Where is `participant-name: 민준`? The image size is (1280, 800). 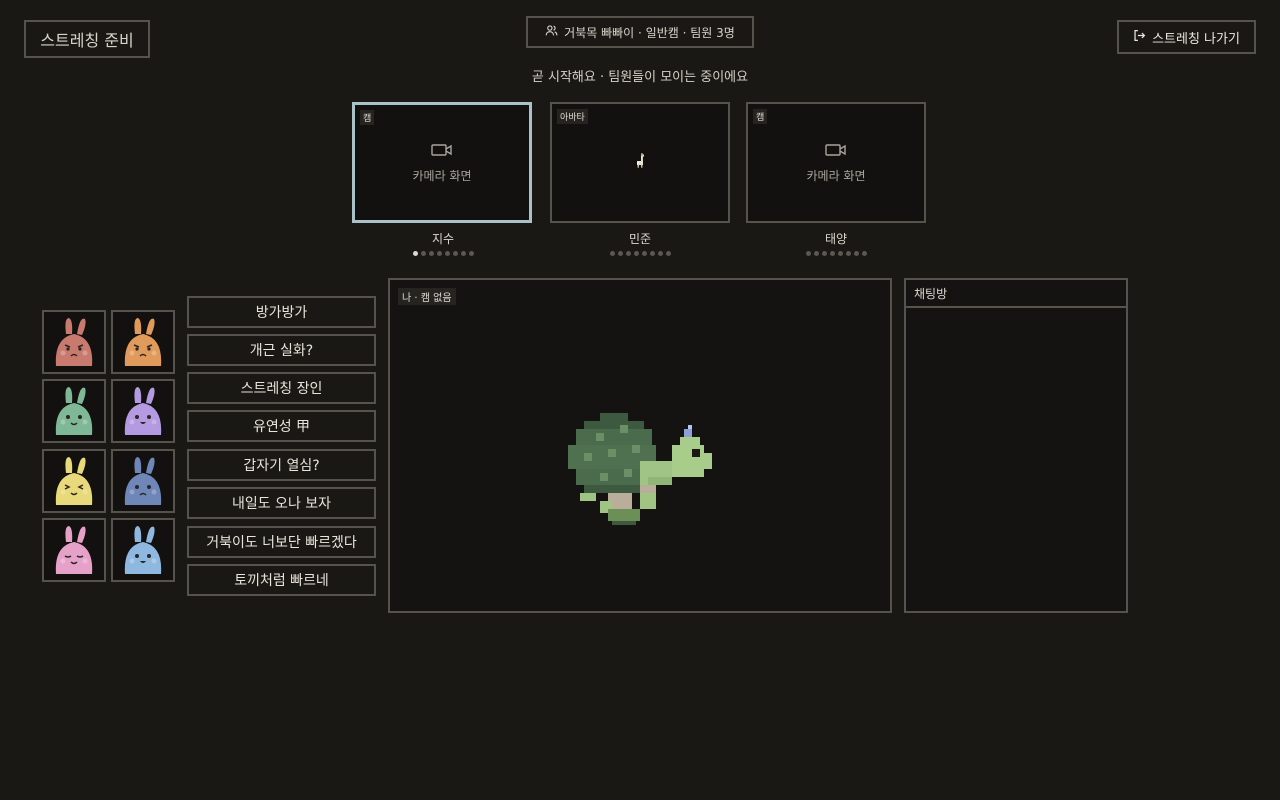
participant-name: 민준 is located at coordinates (640, 239).